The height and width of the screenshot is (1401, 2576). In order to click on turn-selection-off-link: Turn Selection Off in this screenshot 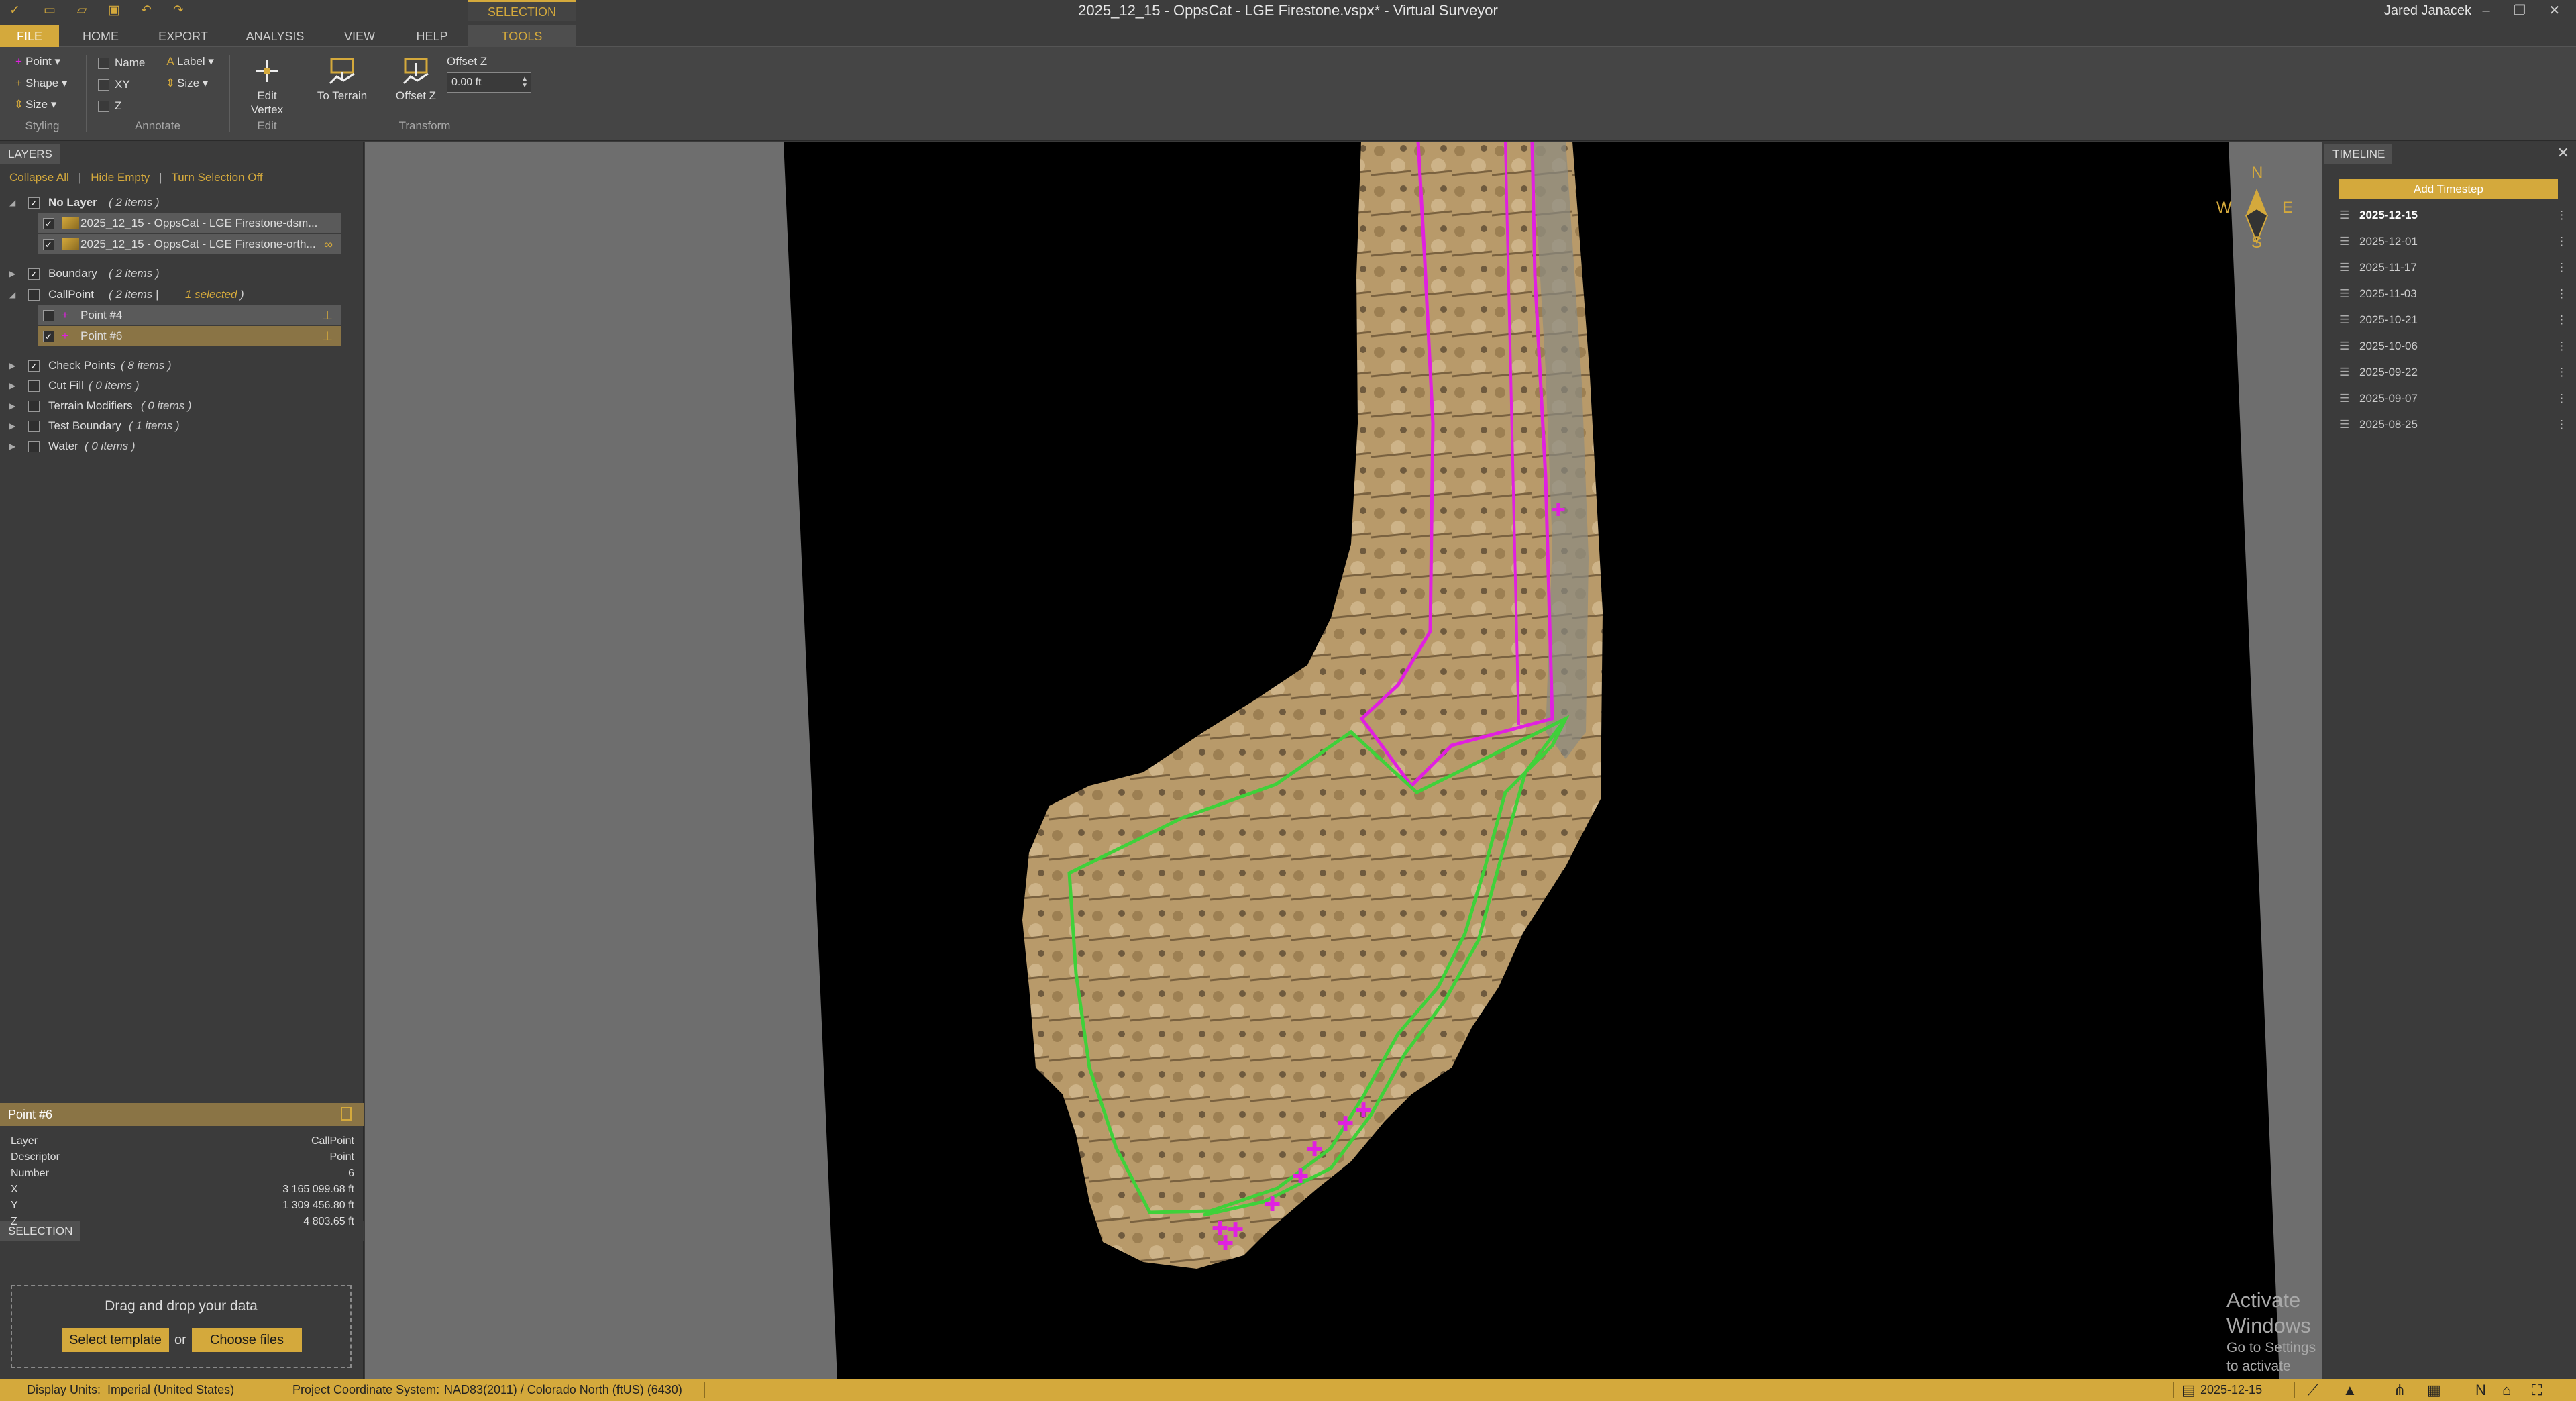, I will do `click(217, 177)`.